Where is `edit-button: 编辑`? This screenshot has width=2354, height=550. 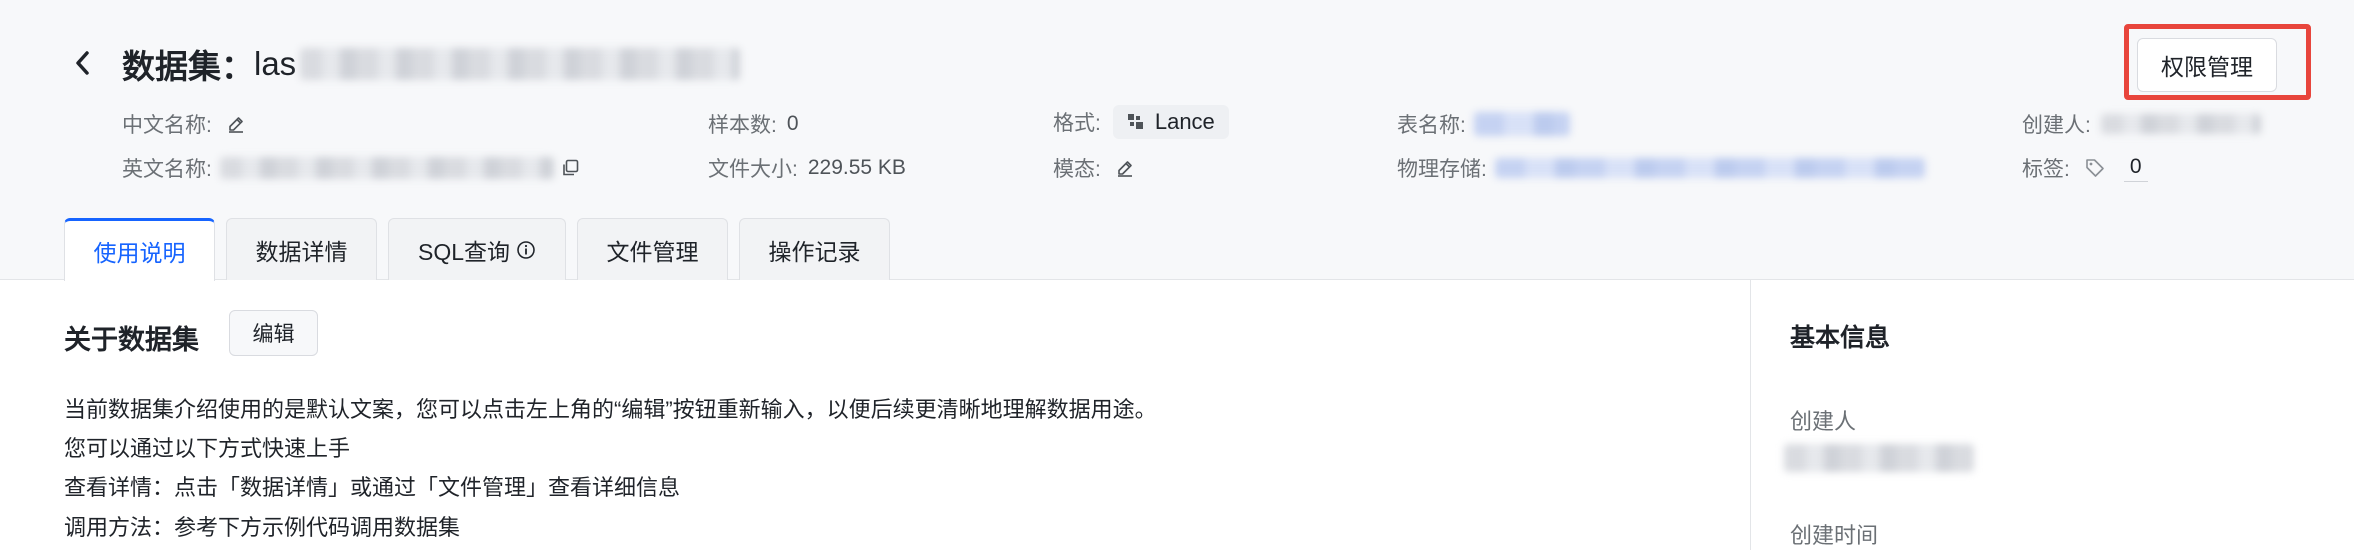
edit-button: 编辑 is located at coordinates (273, 333).